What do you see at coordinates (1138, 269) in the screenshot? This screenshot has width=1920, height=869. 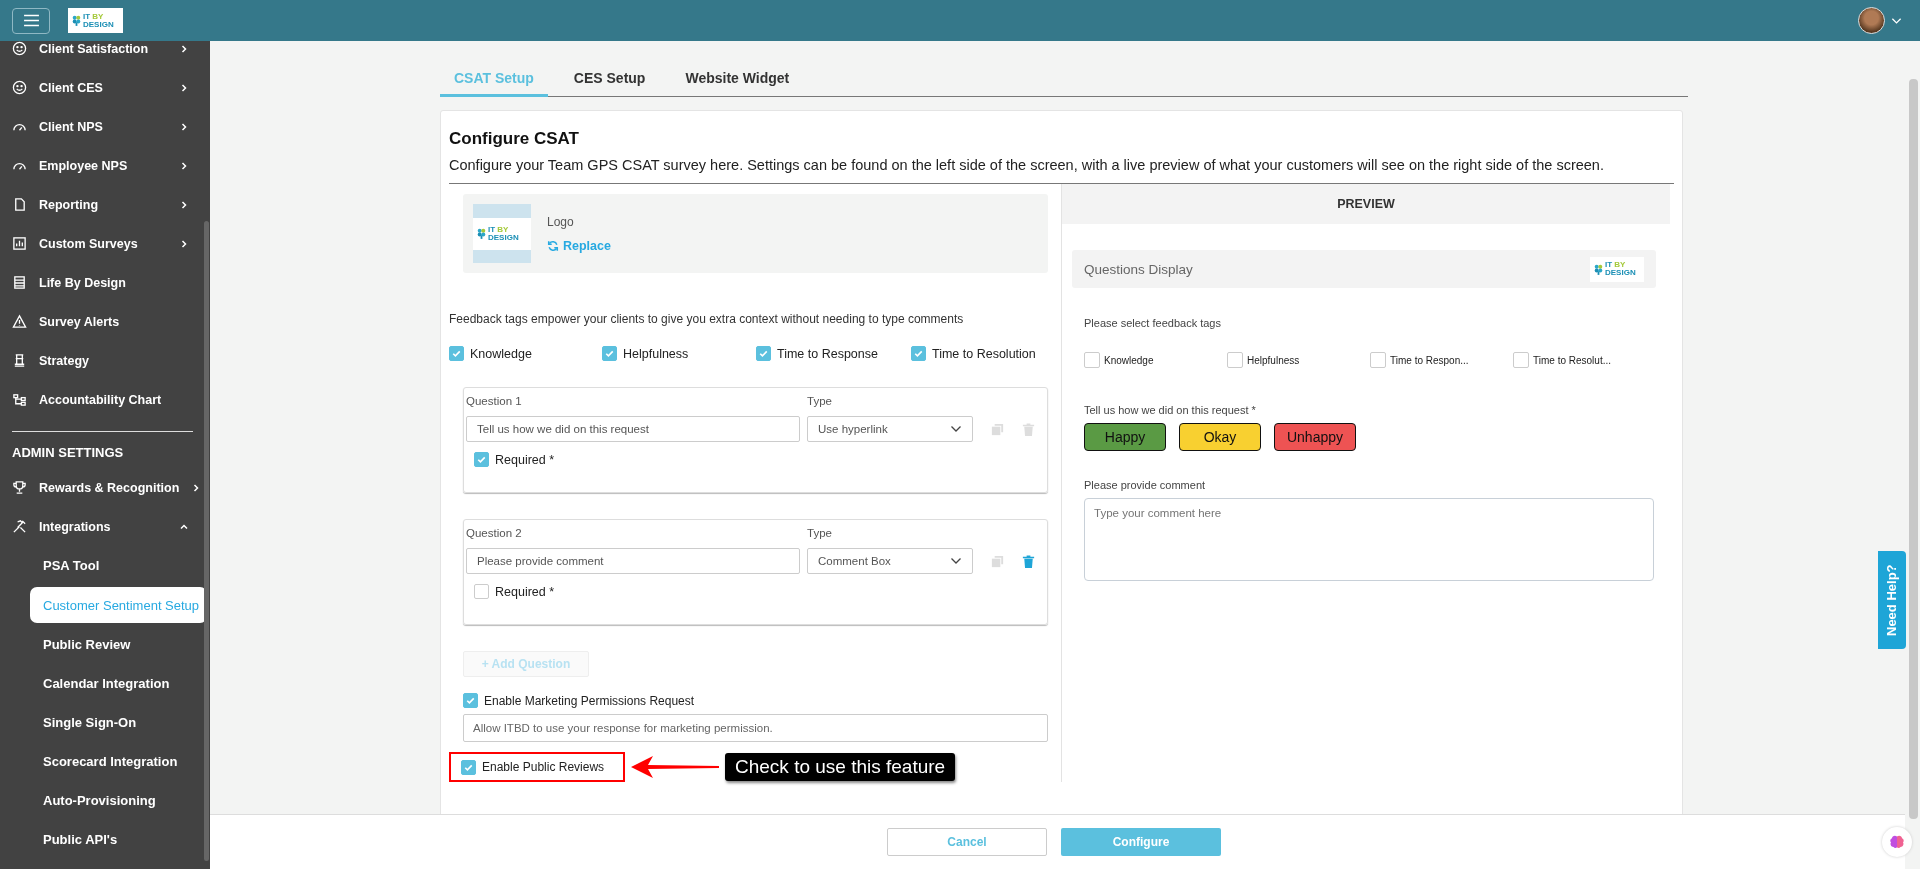 I see `preview-title: Questions Display` at bounding box center [1138, 269].